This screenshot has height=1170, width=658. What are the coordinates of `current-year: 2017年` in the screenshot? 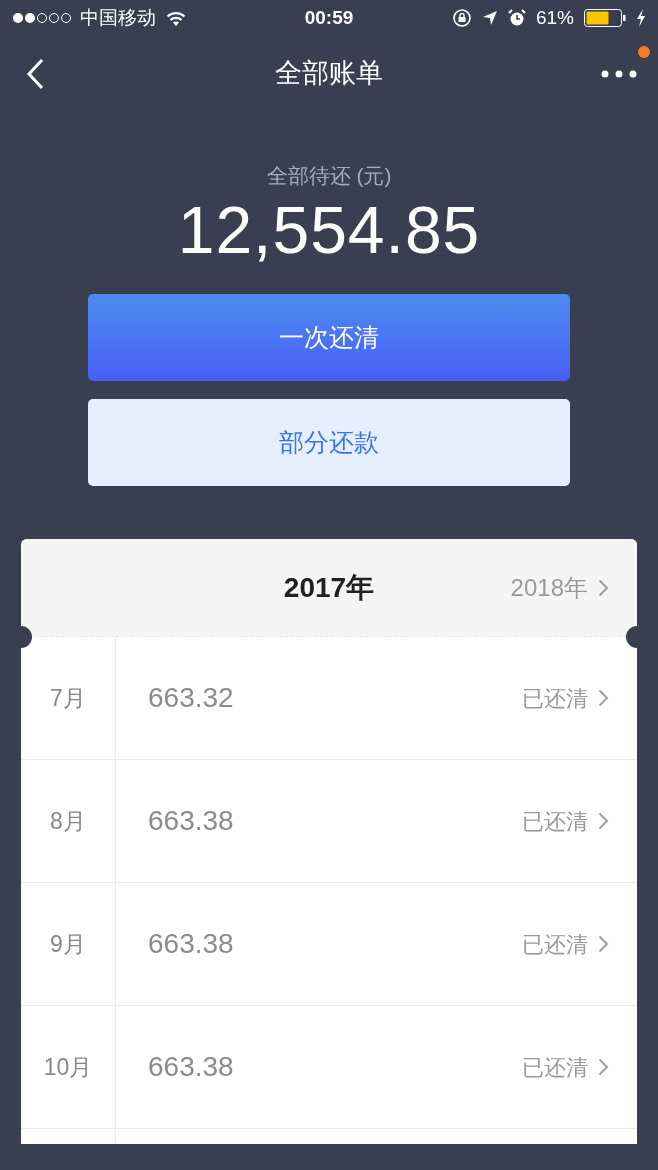 It's located at (329, 587).